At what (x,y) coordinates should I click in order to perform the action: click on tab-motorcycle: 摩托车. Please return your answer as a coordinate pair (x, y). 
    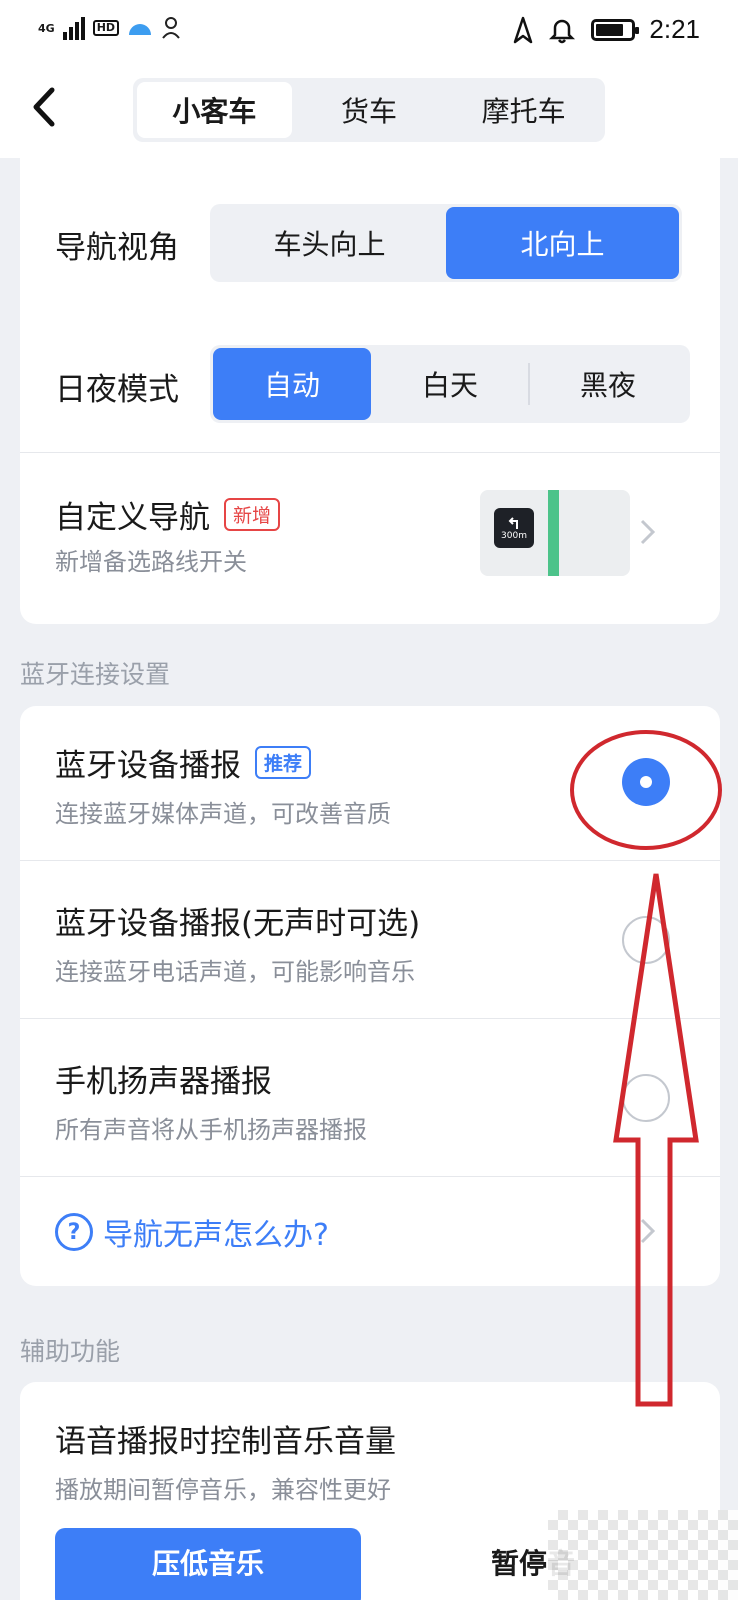
    Looking at the image, I should click on (523, 110).